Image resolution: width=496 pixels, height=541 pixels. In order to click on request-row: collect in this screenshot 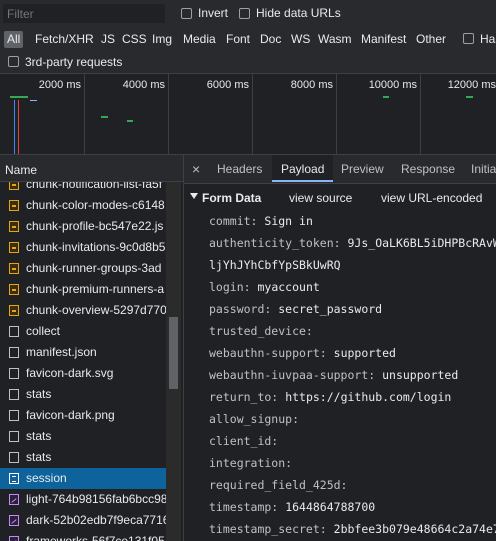, I will do `click(83, 331)`.